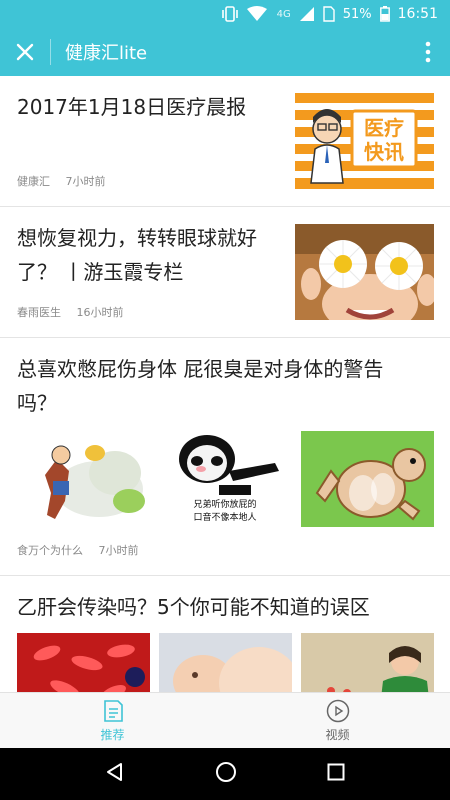 This screenshot has width=450, height=800. What do you see at coordinates (224, 504) in the screenshot?
I see `meme-caption-1: 兄弟听你放屁的` at bounding box center [224, 504].